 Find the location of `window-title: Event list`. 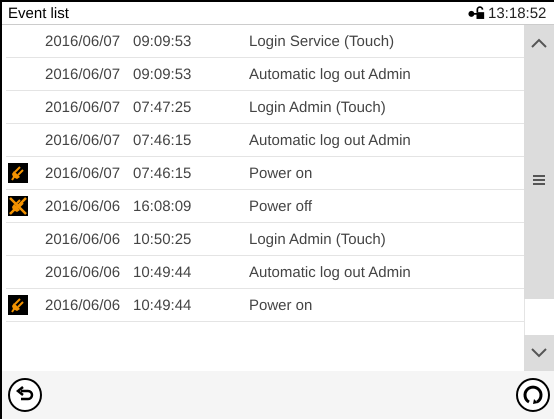

window-title: Event list is located at coordinates (39, 13).